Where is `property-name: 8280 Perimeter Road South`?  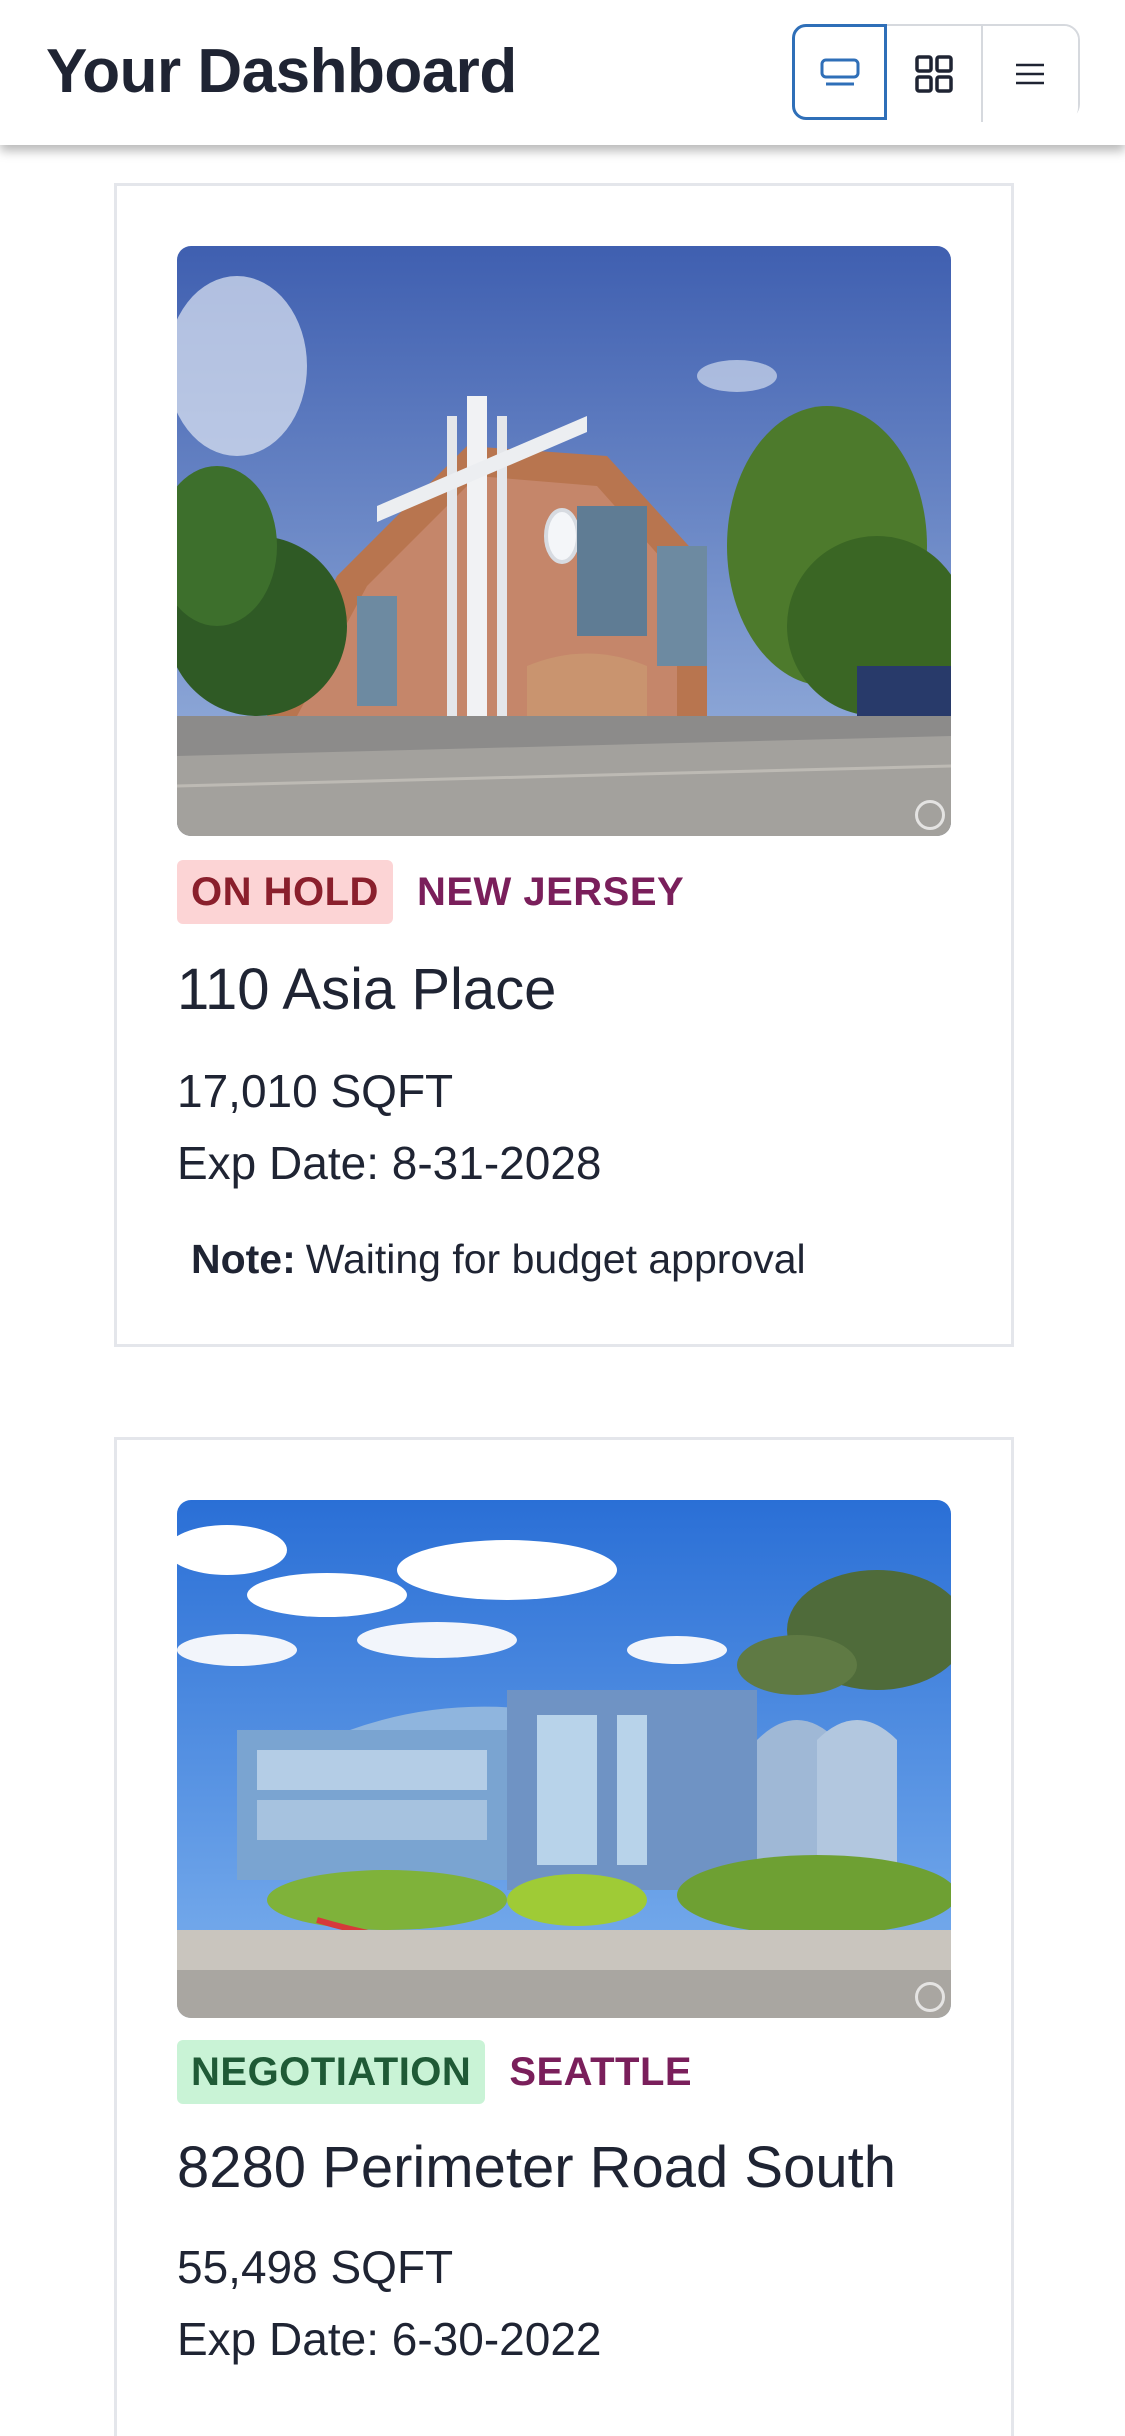
property-name: 8280 Perimeter Road South is located at coordinates (536, 2167).